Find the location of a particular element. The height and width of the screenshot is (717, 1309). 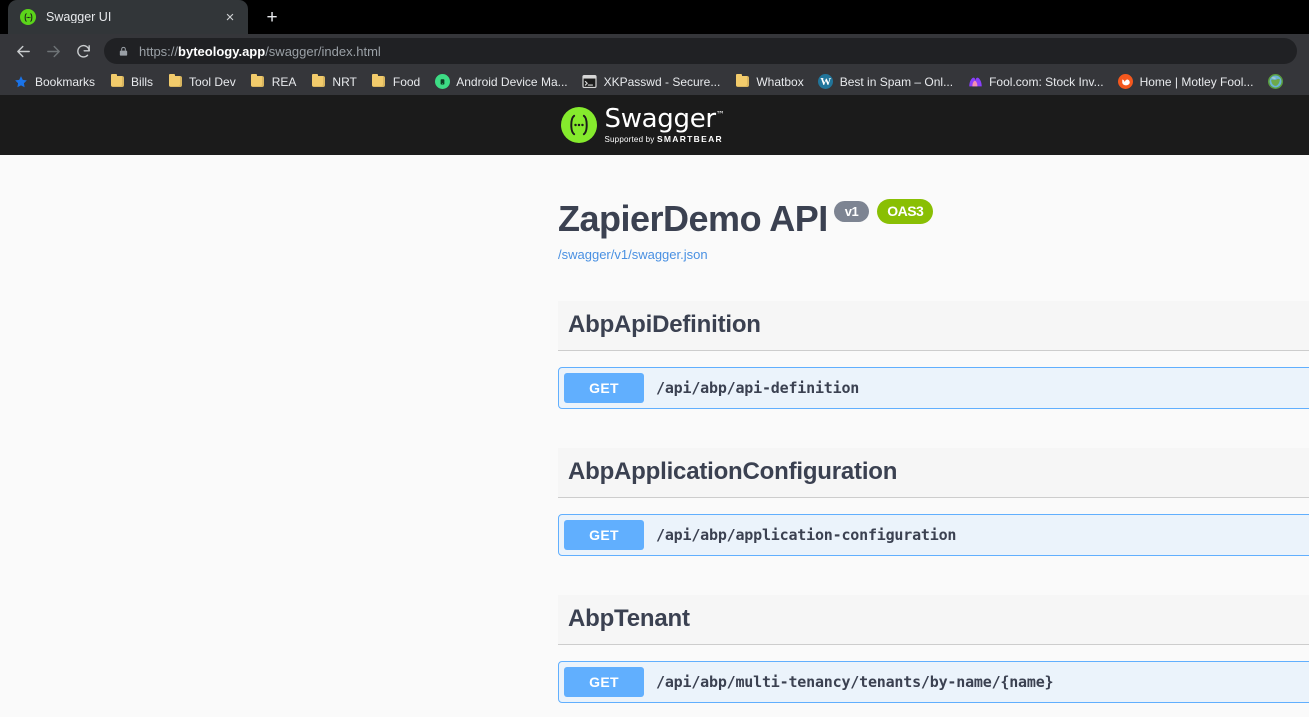

bookmark-item-food: Food is located at coordinates (395, 82).